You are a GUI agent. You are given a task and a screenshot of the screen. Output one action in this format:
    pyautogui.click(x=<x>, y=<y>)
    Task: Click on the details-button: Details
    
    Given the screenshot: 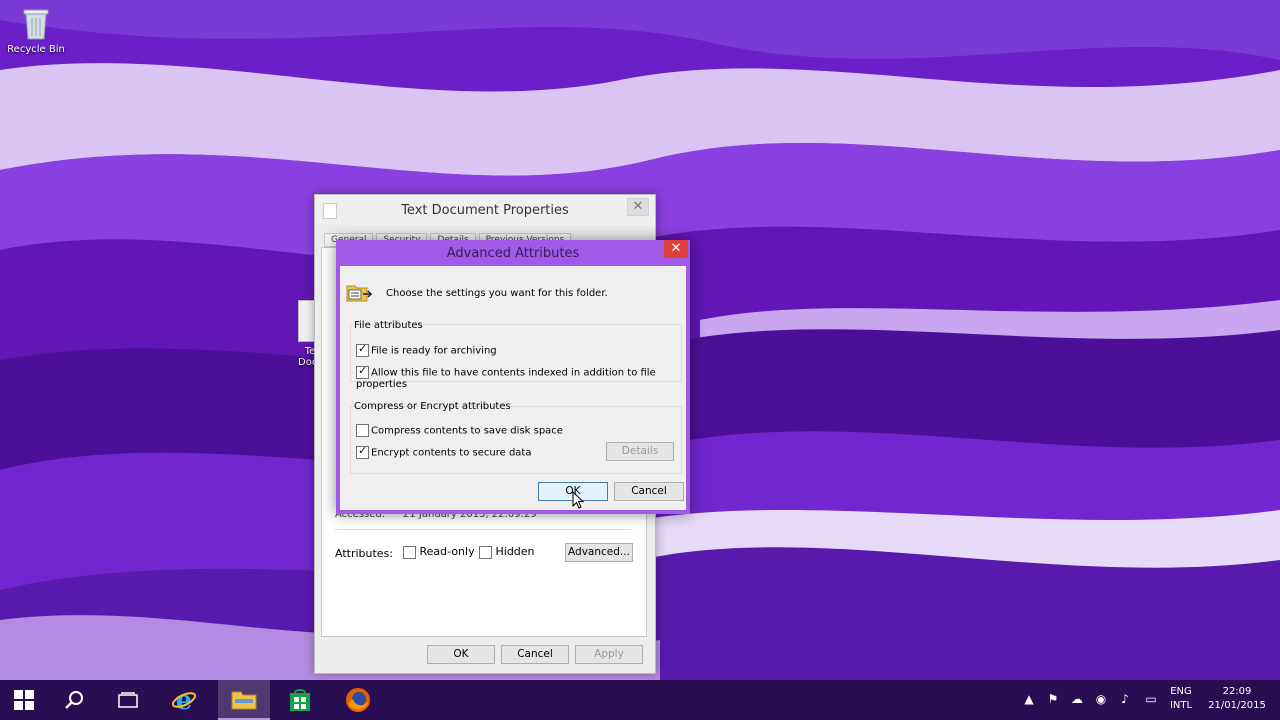 What is the action you would take?
    pyautogui.click(x=640, y=451)
    